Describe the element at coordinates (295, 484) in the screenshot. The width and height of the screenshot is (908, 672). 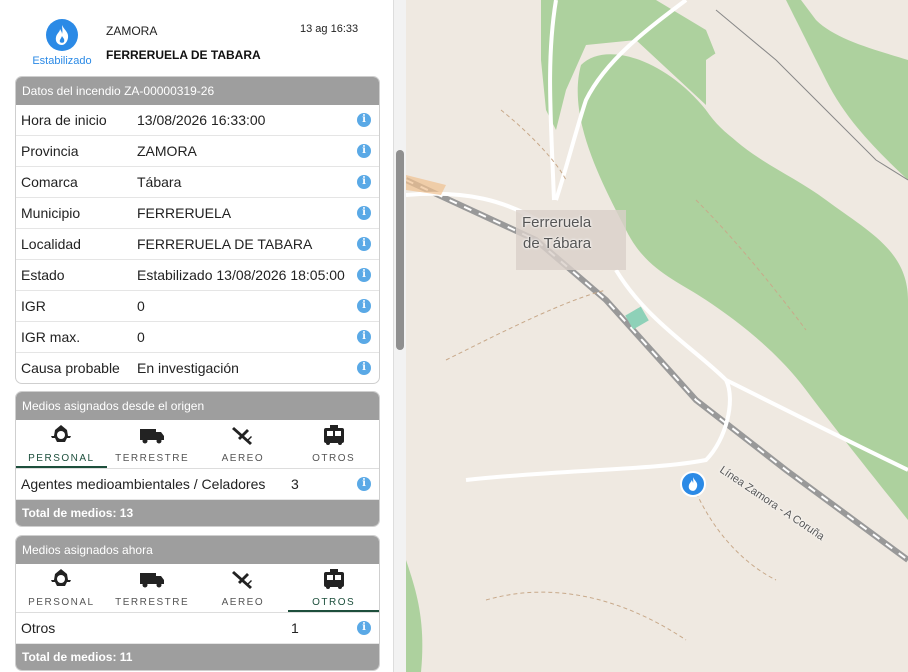
I see `resource-count: 3` at that location.